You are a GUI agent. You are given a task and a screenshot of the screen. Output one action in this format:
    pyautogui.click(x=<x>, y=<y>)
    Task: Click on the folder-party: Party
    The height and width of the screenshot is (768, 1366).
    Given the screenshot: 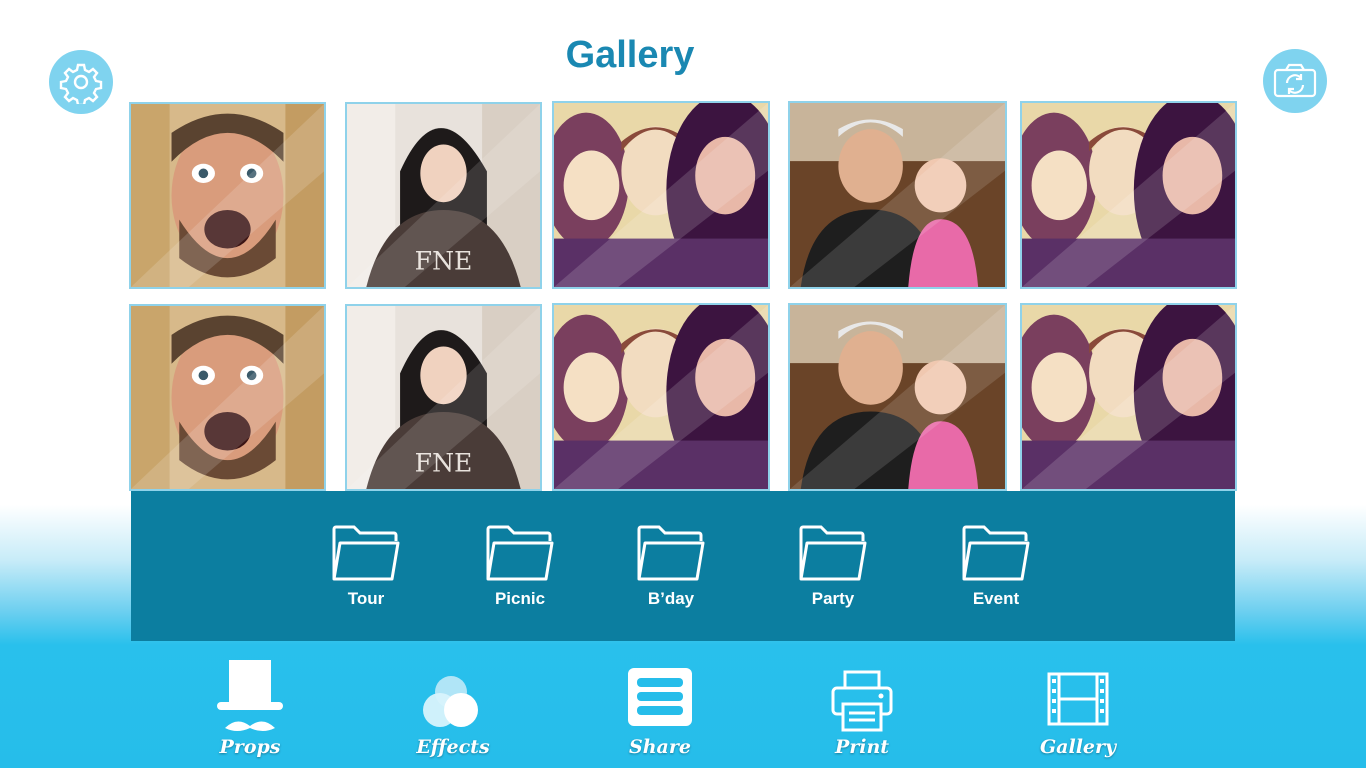 What is the action you would take?
    pyautogui.click(x=833, y=568)
    